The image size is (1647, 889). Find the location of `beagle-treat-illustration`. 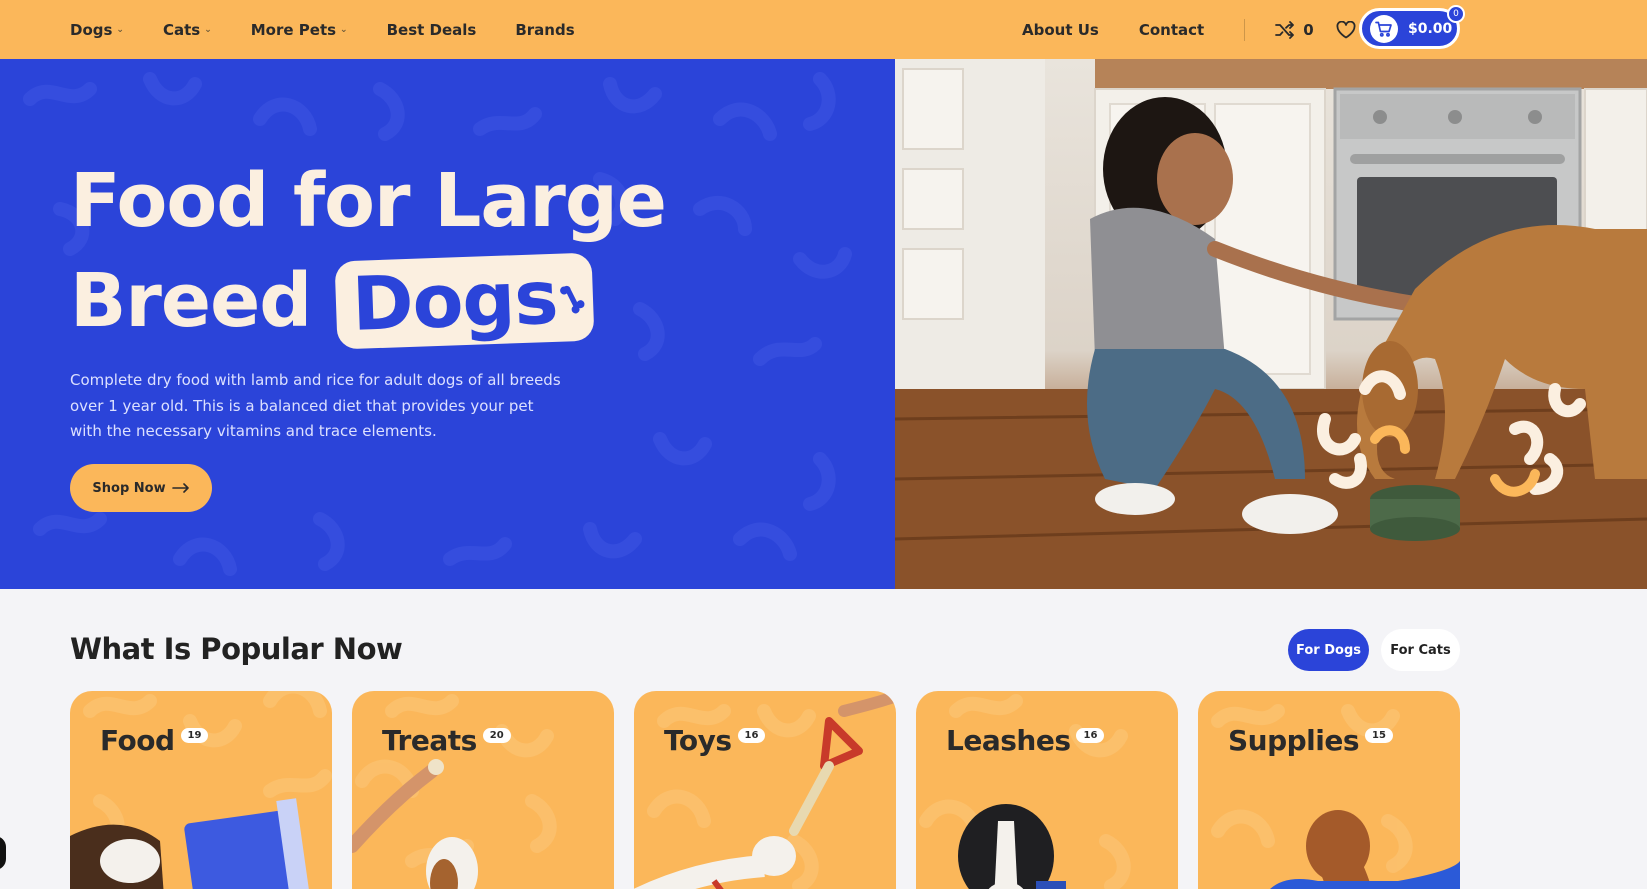

beagle-treat-illustration is located at coordinates (415, 824).